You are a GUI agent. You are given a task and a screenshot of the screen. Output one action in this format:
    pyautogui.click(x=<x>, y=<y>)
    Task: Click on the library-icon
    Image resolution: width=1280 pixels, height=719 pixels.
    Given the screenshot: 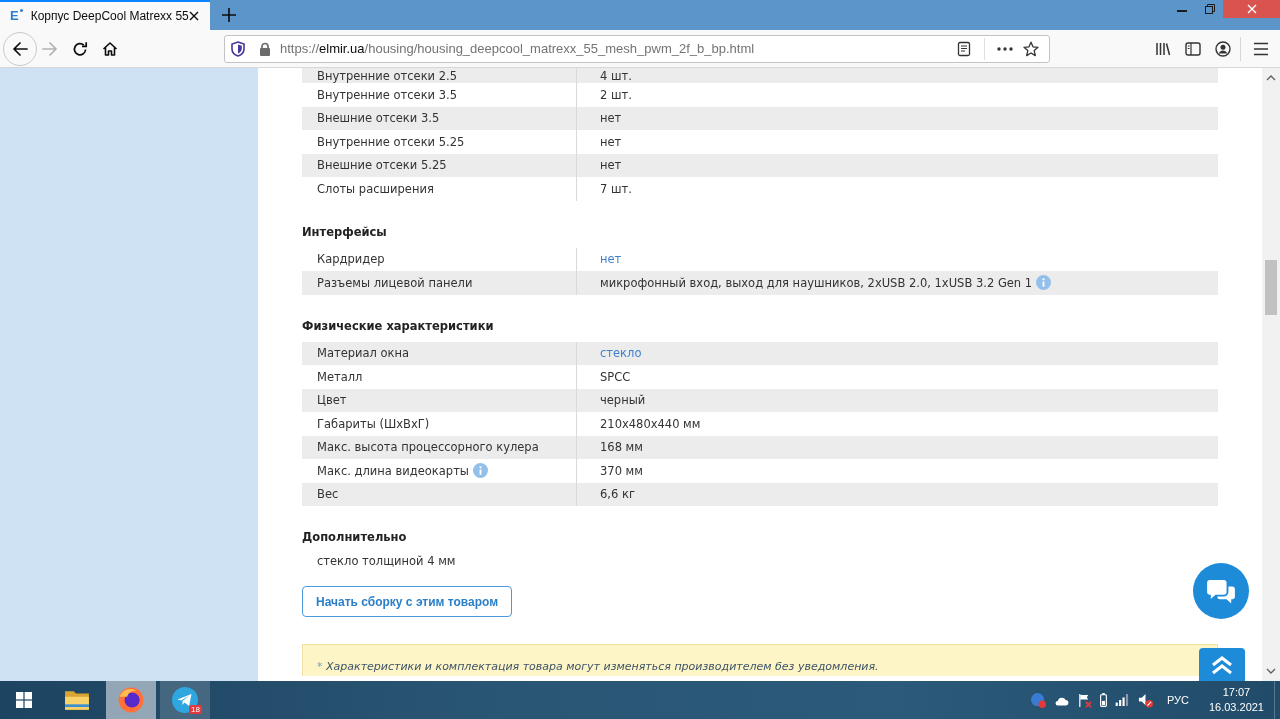 What is the action you would take?
    pyautogui.click(x=1163, y=48)
    